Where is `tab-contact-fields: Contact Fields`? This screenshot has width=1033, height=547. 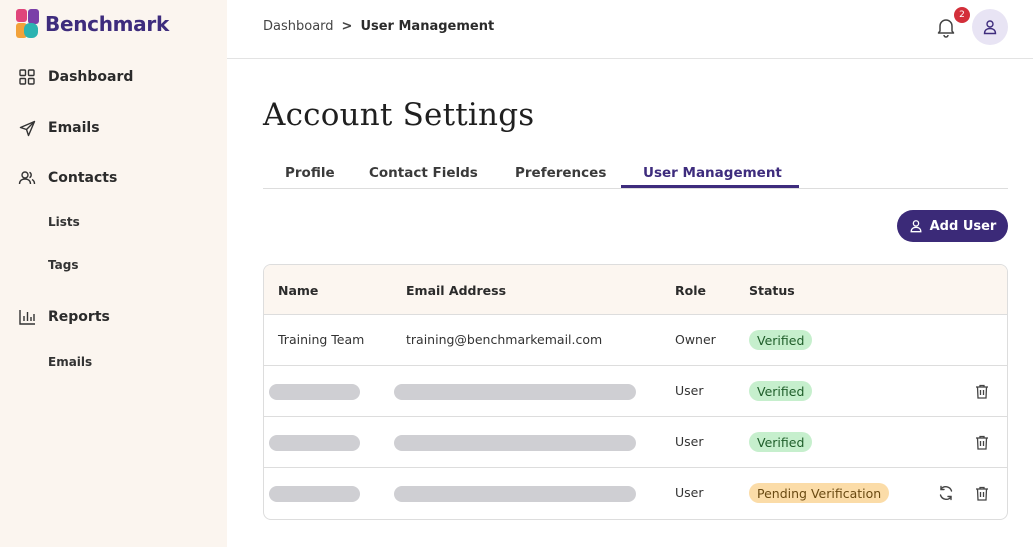
tab-contact-fields: Contact Fields is located at coordinates (423, 177).